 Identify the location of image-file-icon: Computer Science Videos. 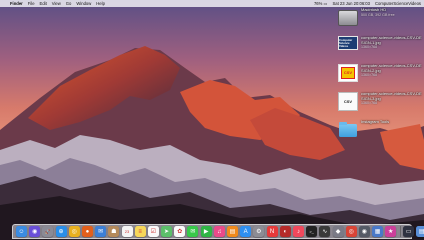
(348, 43).